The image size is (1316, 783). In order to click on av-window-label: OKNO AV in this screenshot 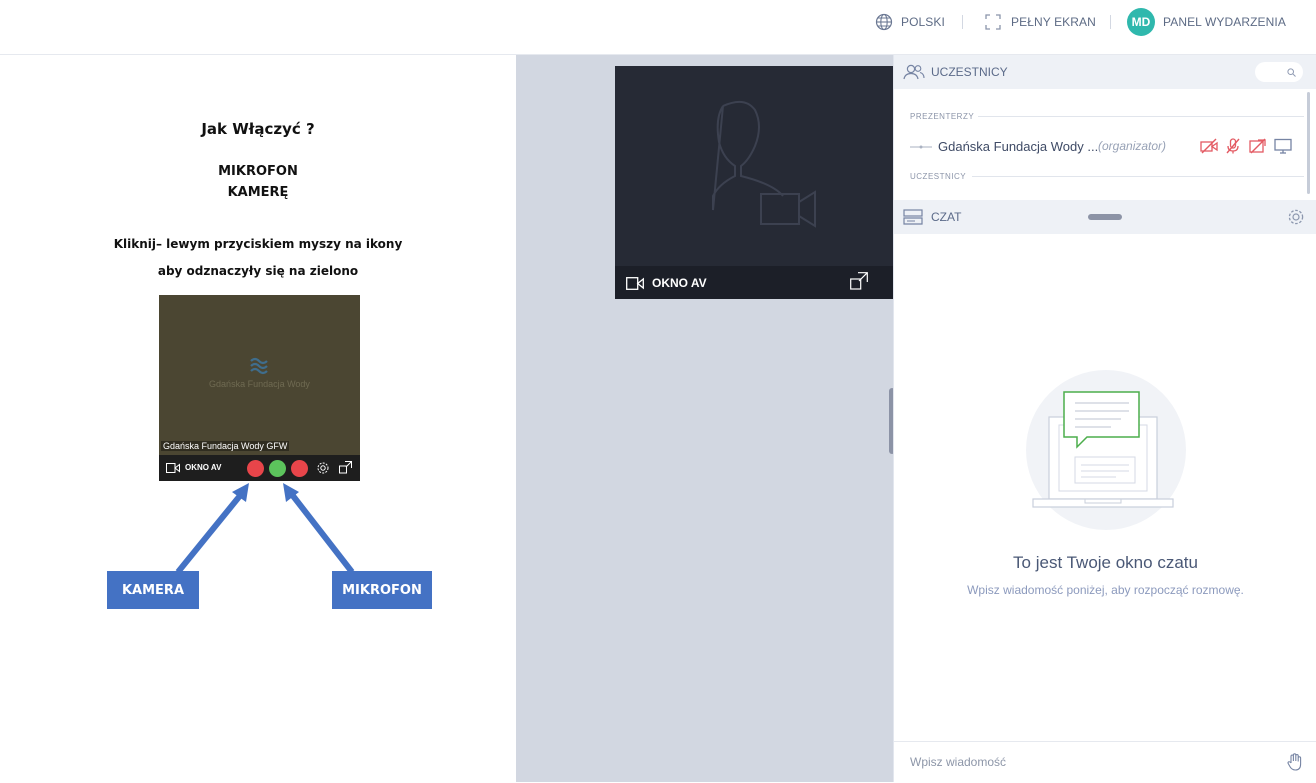, I will do `click(679, 283)`.